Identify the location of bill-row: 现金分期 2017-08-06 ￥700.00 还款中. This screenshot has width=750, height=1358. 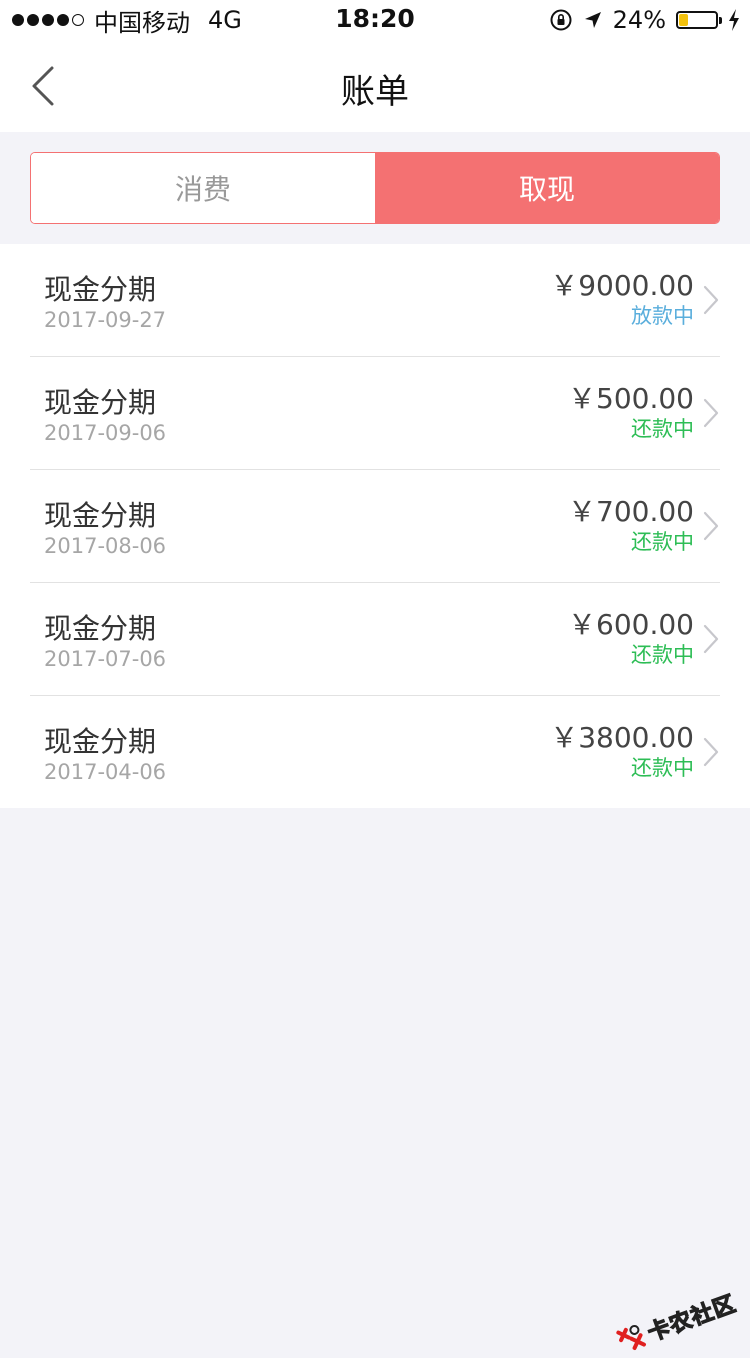
(375, 526).